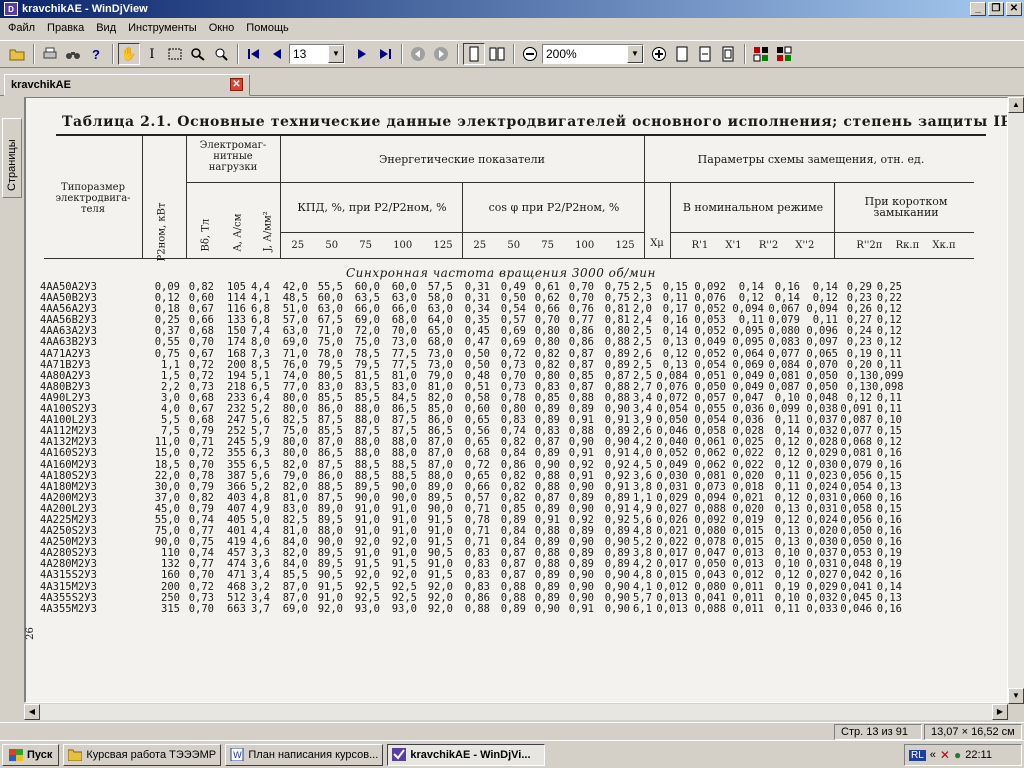  Describe the element at coordinates (530, 54) in the screenshot. I see `zoom-out-icon` at that location.